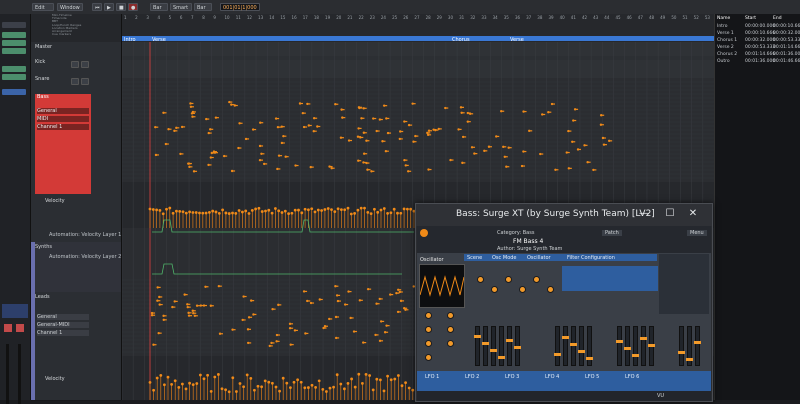 This screenshot has width=800, height=404. I want to click on filter-panel, so click(610, 278).